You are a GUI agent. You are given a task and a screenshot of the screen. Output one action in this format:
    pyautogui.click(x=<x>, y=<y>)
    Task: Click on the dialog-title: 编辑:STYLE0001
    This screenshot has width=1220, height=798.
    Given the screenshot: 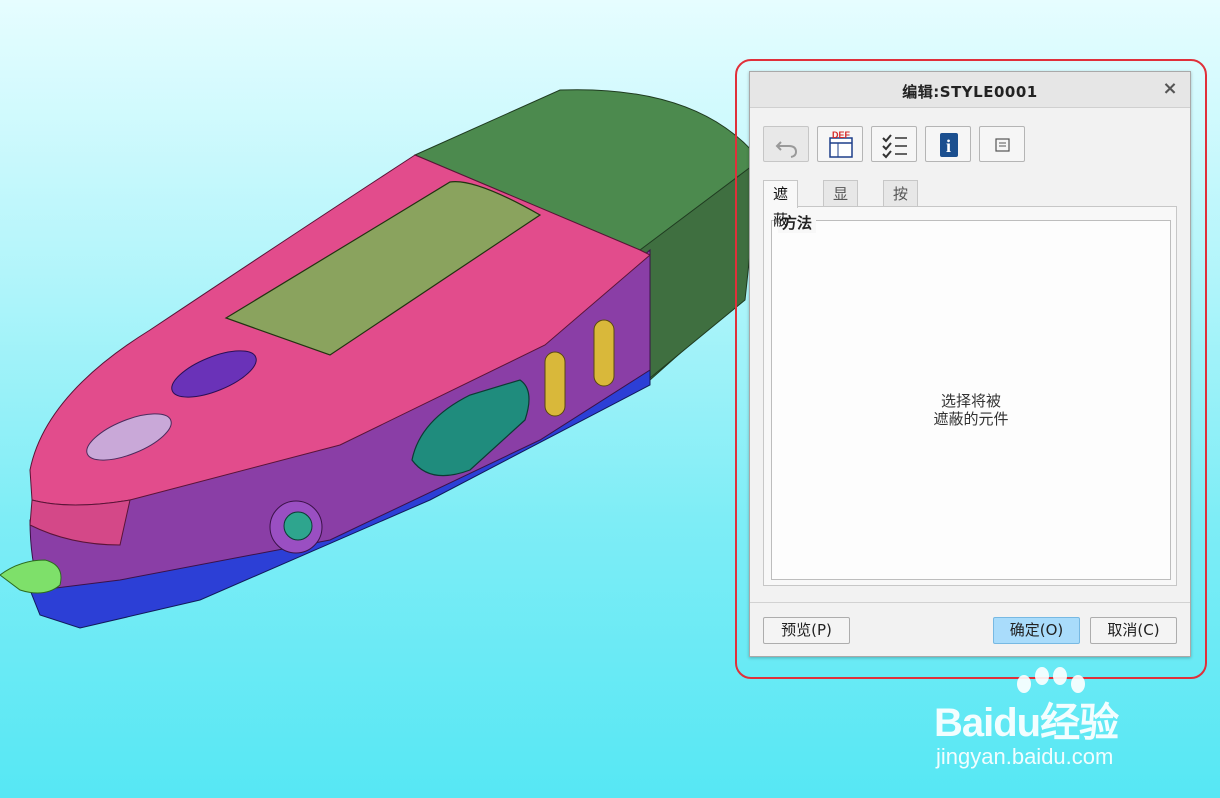 What is the action you would take?
    pyautogui.click(x=970, y=92)
    